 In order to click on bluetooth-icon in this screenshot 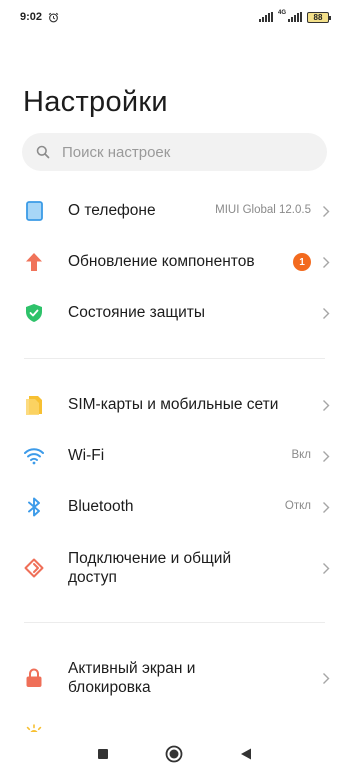, I will do `click(34, 507)`.